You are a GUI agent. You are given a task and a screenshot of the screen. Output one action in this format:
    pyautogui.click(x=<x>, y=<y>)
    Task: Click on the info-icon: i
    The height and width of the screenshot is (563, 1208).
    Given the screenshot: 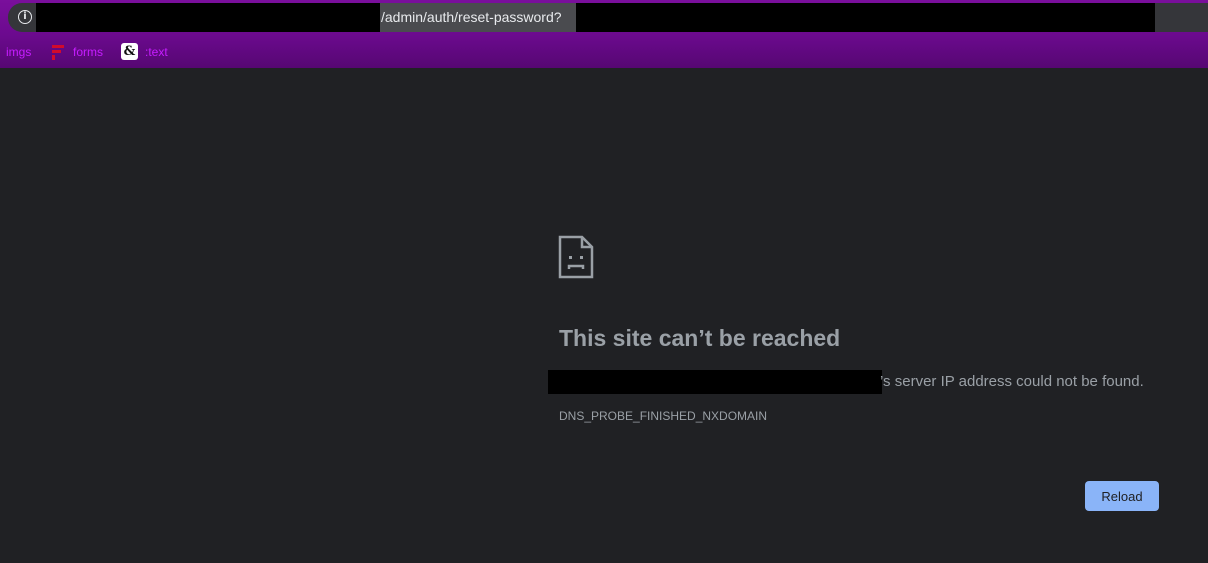 What is the action you would take?
    pyautogui.click(x=25, y=17)
    